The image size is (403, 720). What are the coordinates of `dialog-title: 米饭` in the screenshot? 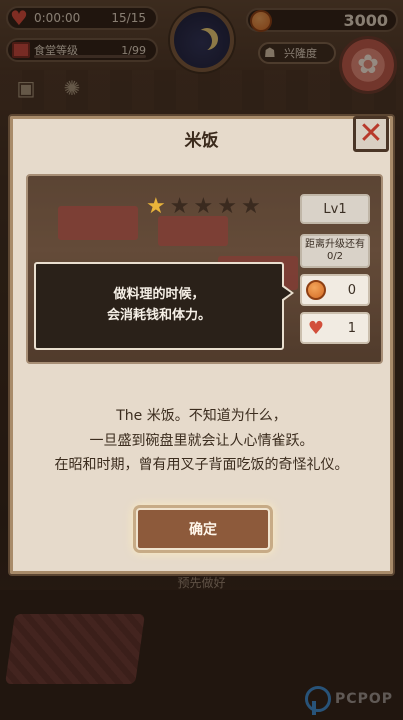 It's located at (201, 140).